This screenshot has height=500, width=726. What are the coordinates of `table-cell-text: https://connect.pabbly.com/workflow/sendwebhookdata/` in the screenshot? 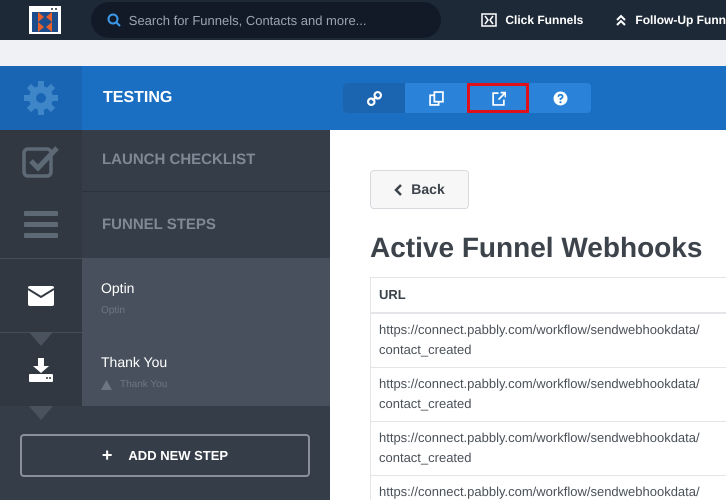 It's located at (540, 491).